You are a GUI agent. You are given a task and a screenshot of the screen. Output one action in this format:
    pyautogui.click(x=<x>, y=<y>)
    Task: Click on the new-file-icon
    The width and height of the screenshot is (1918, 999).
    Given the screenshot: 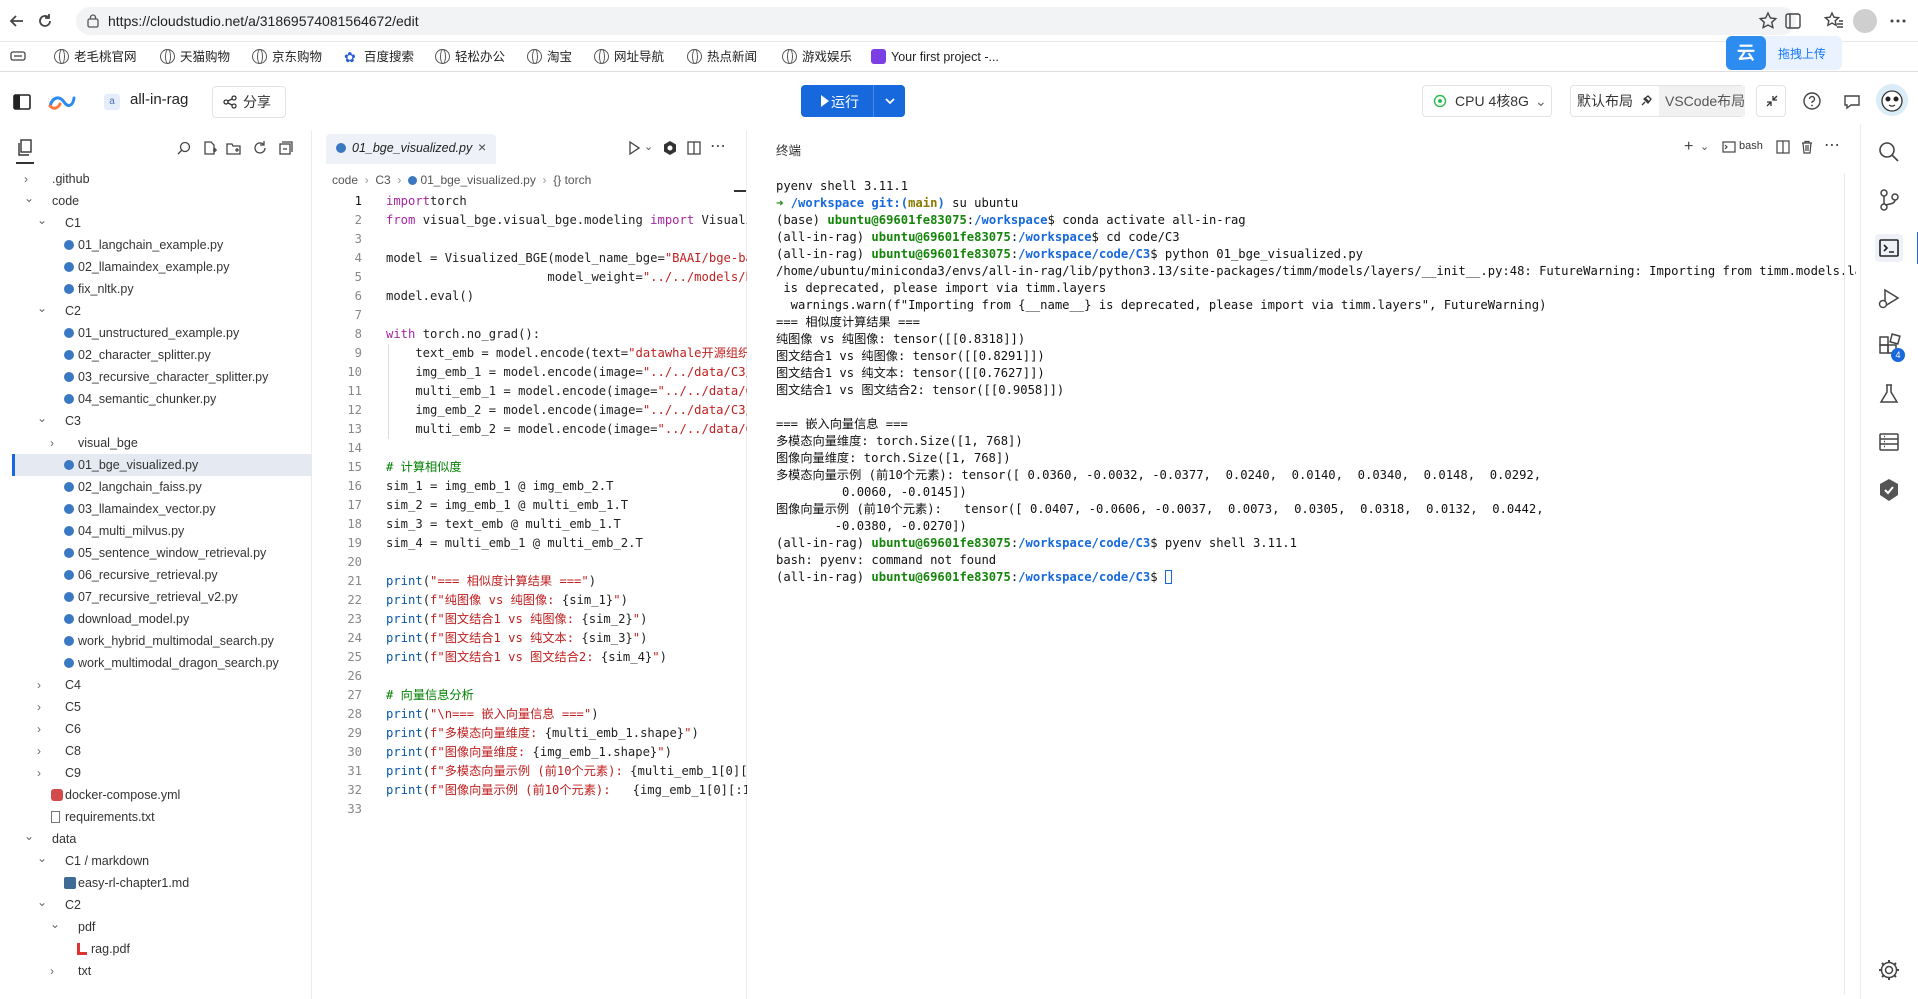 What is the action you would take?
    pyautogui.click(x=210, y=148)
    